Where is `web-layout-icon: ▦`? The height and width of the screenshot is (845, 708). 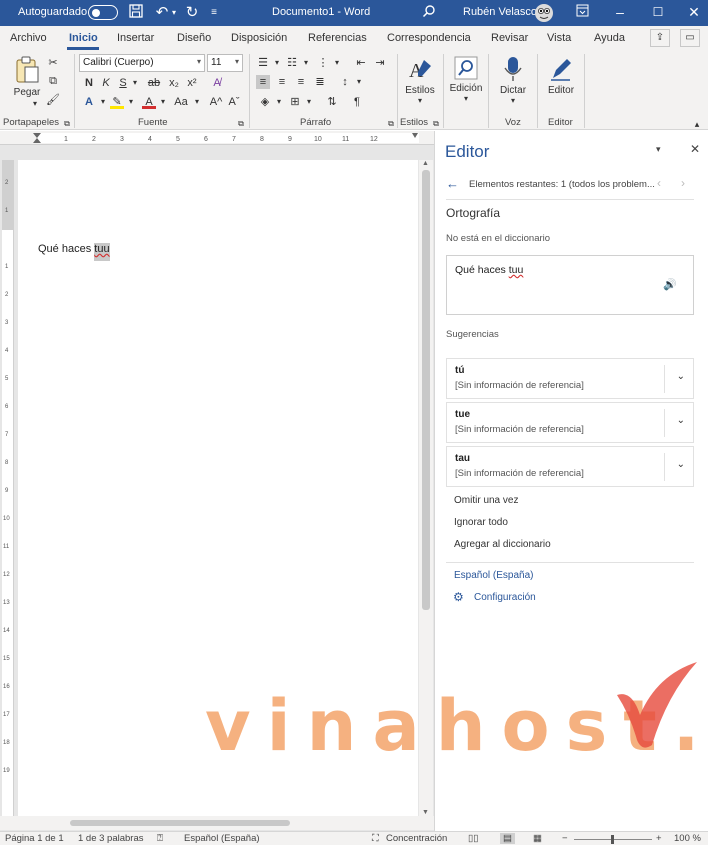 web-layout-icon: ▦ is located at coordinates (537, 838).